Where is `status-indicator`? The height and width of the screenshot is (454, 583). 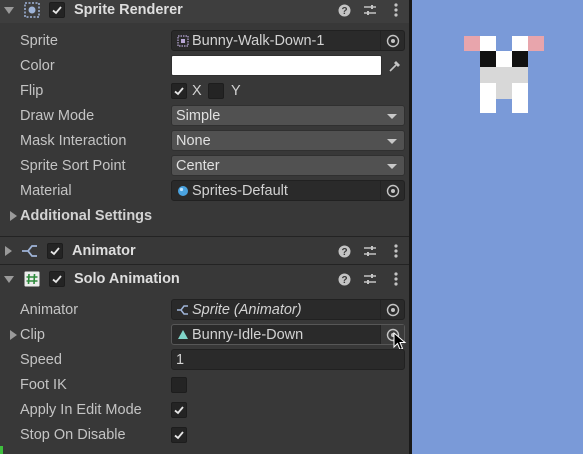
status-indicator is located at coordinates (1, 450).